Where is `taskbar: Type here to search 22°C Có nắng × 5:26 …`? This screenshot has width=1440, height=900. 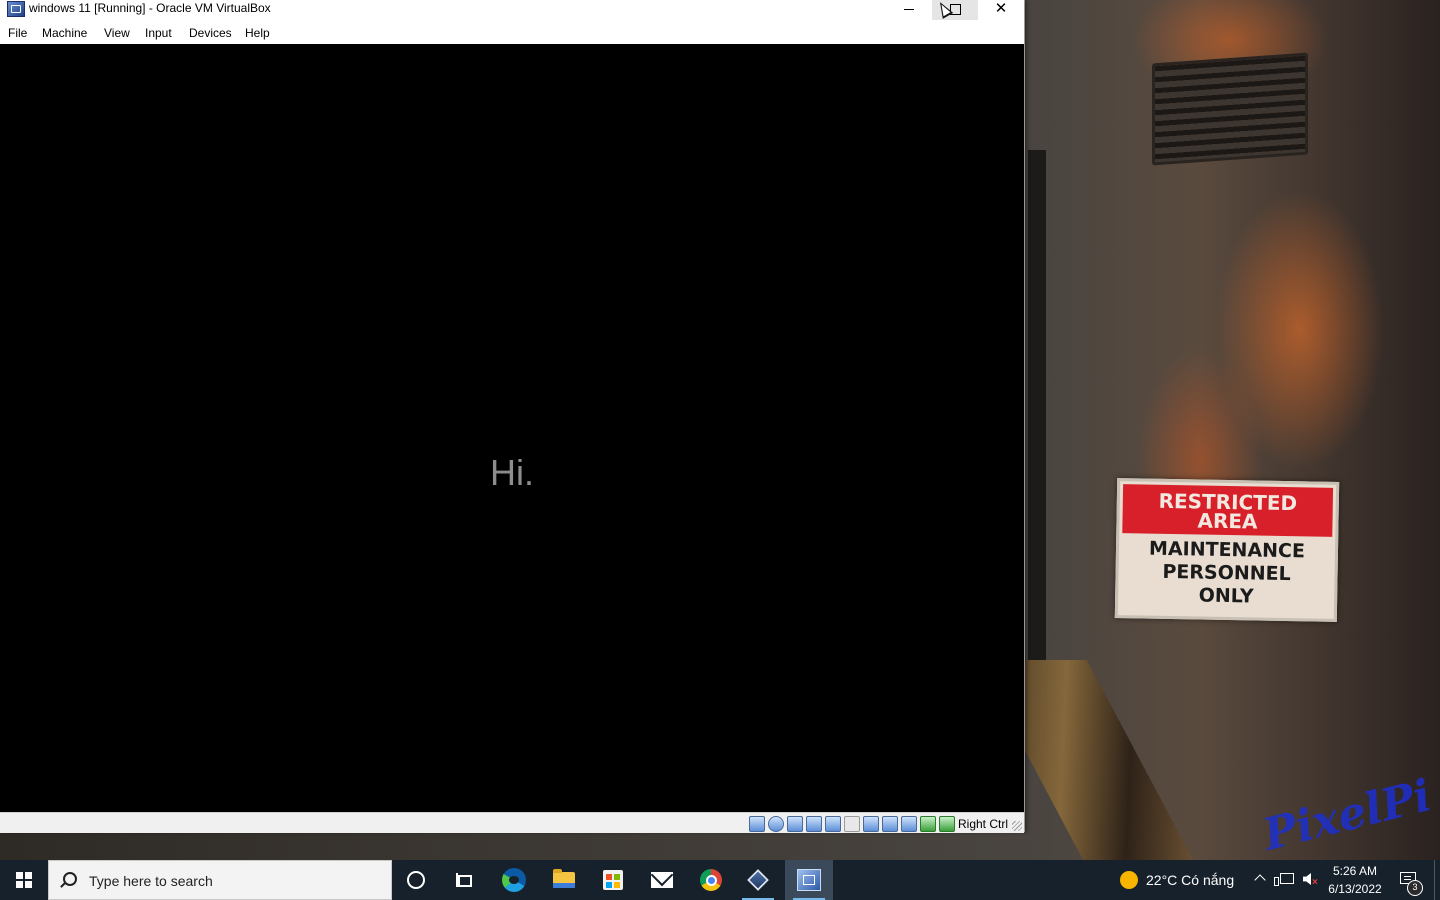 taskbar: Type here to search 22°C Có nắng × 5:26 … is located at coordinates (720, 880).